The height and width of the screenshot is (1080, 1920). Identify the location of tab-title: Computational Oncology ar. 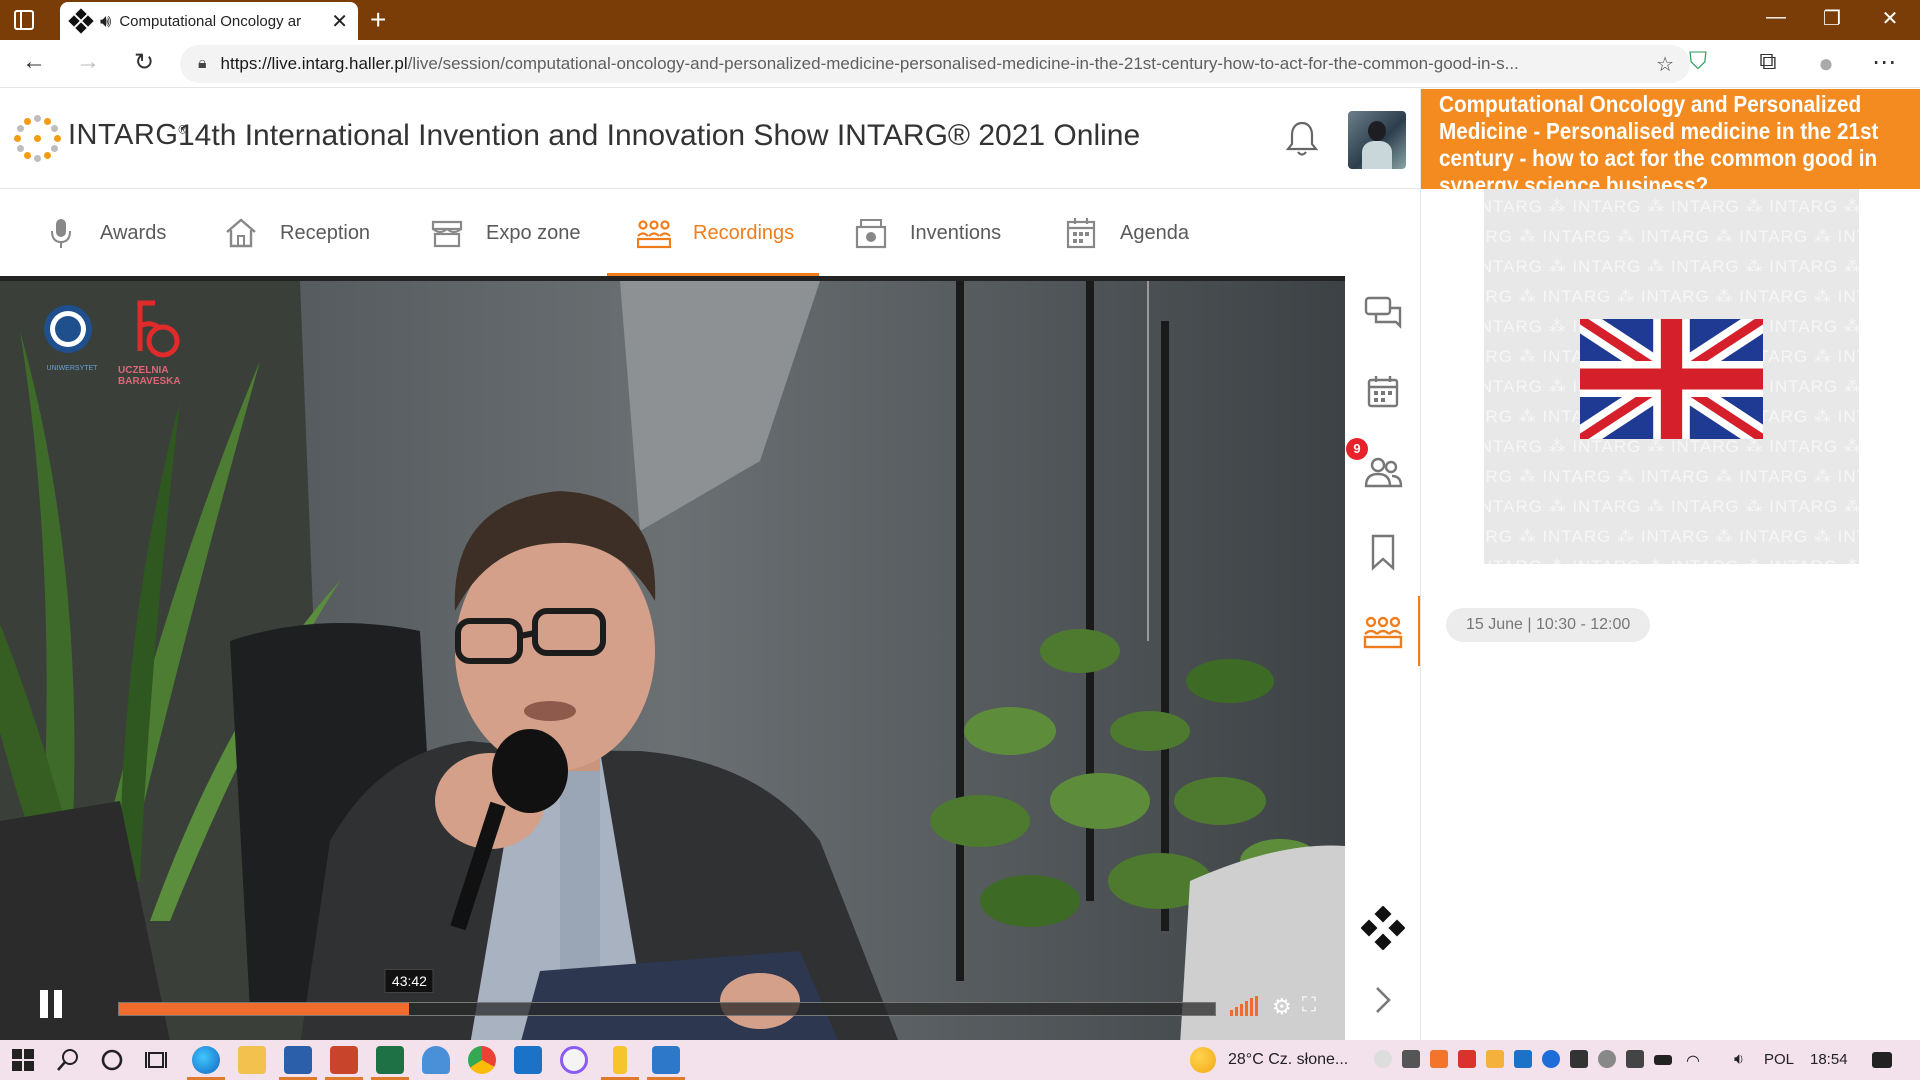
(210, 21).